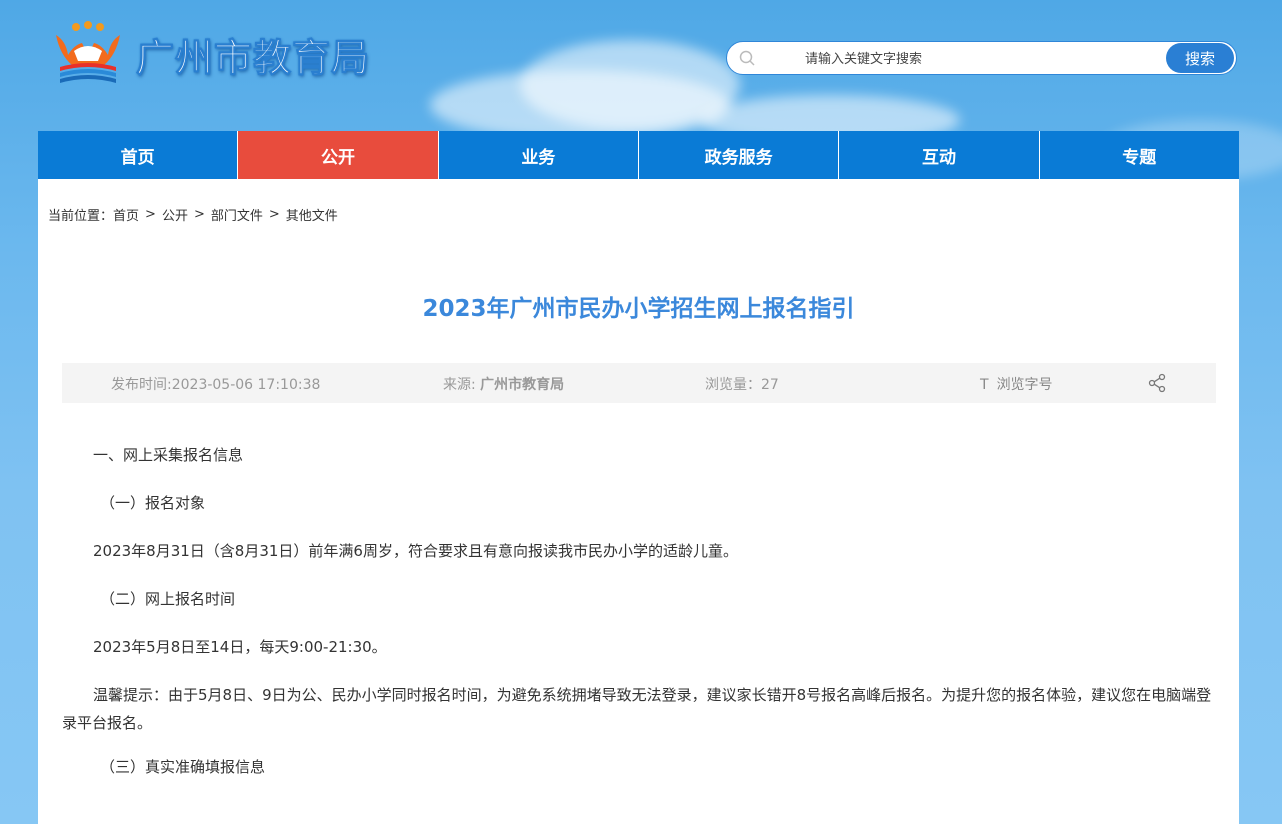  Describe the element at coordinates (81, 216) in the screenshot. I see `breadcrumb-prefix: 当前位置：` at that location.